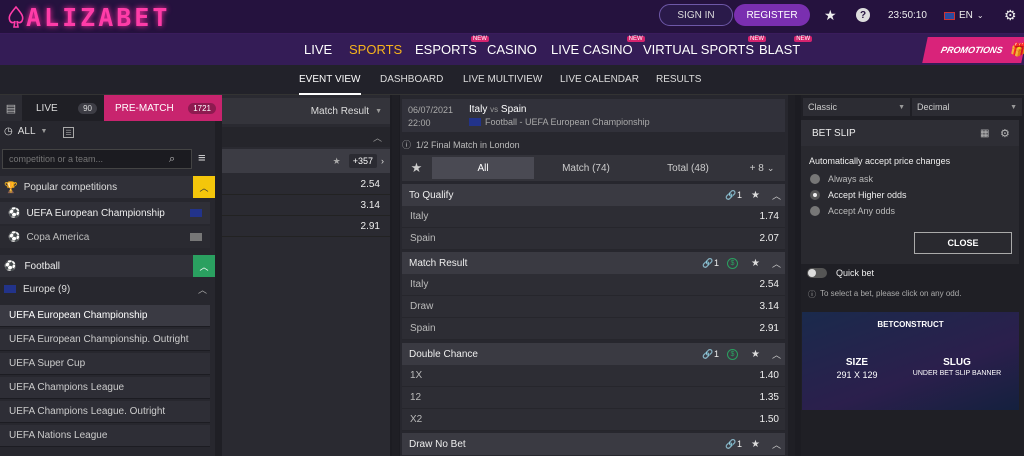 The height and width of the screenshot is (456, 1024). I want to click on outcome-odd: 2.54, so click(769, 284).